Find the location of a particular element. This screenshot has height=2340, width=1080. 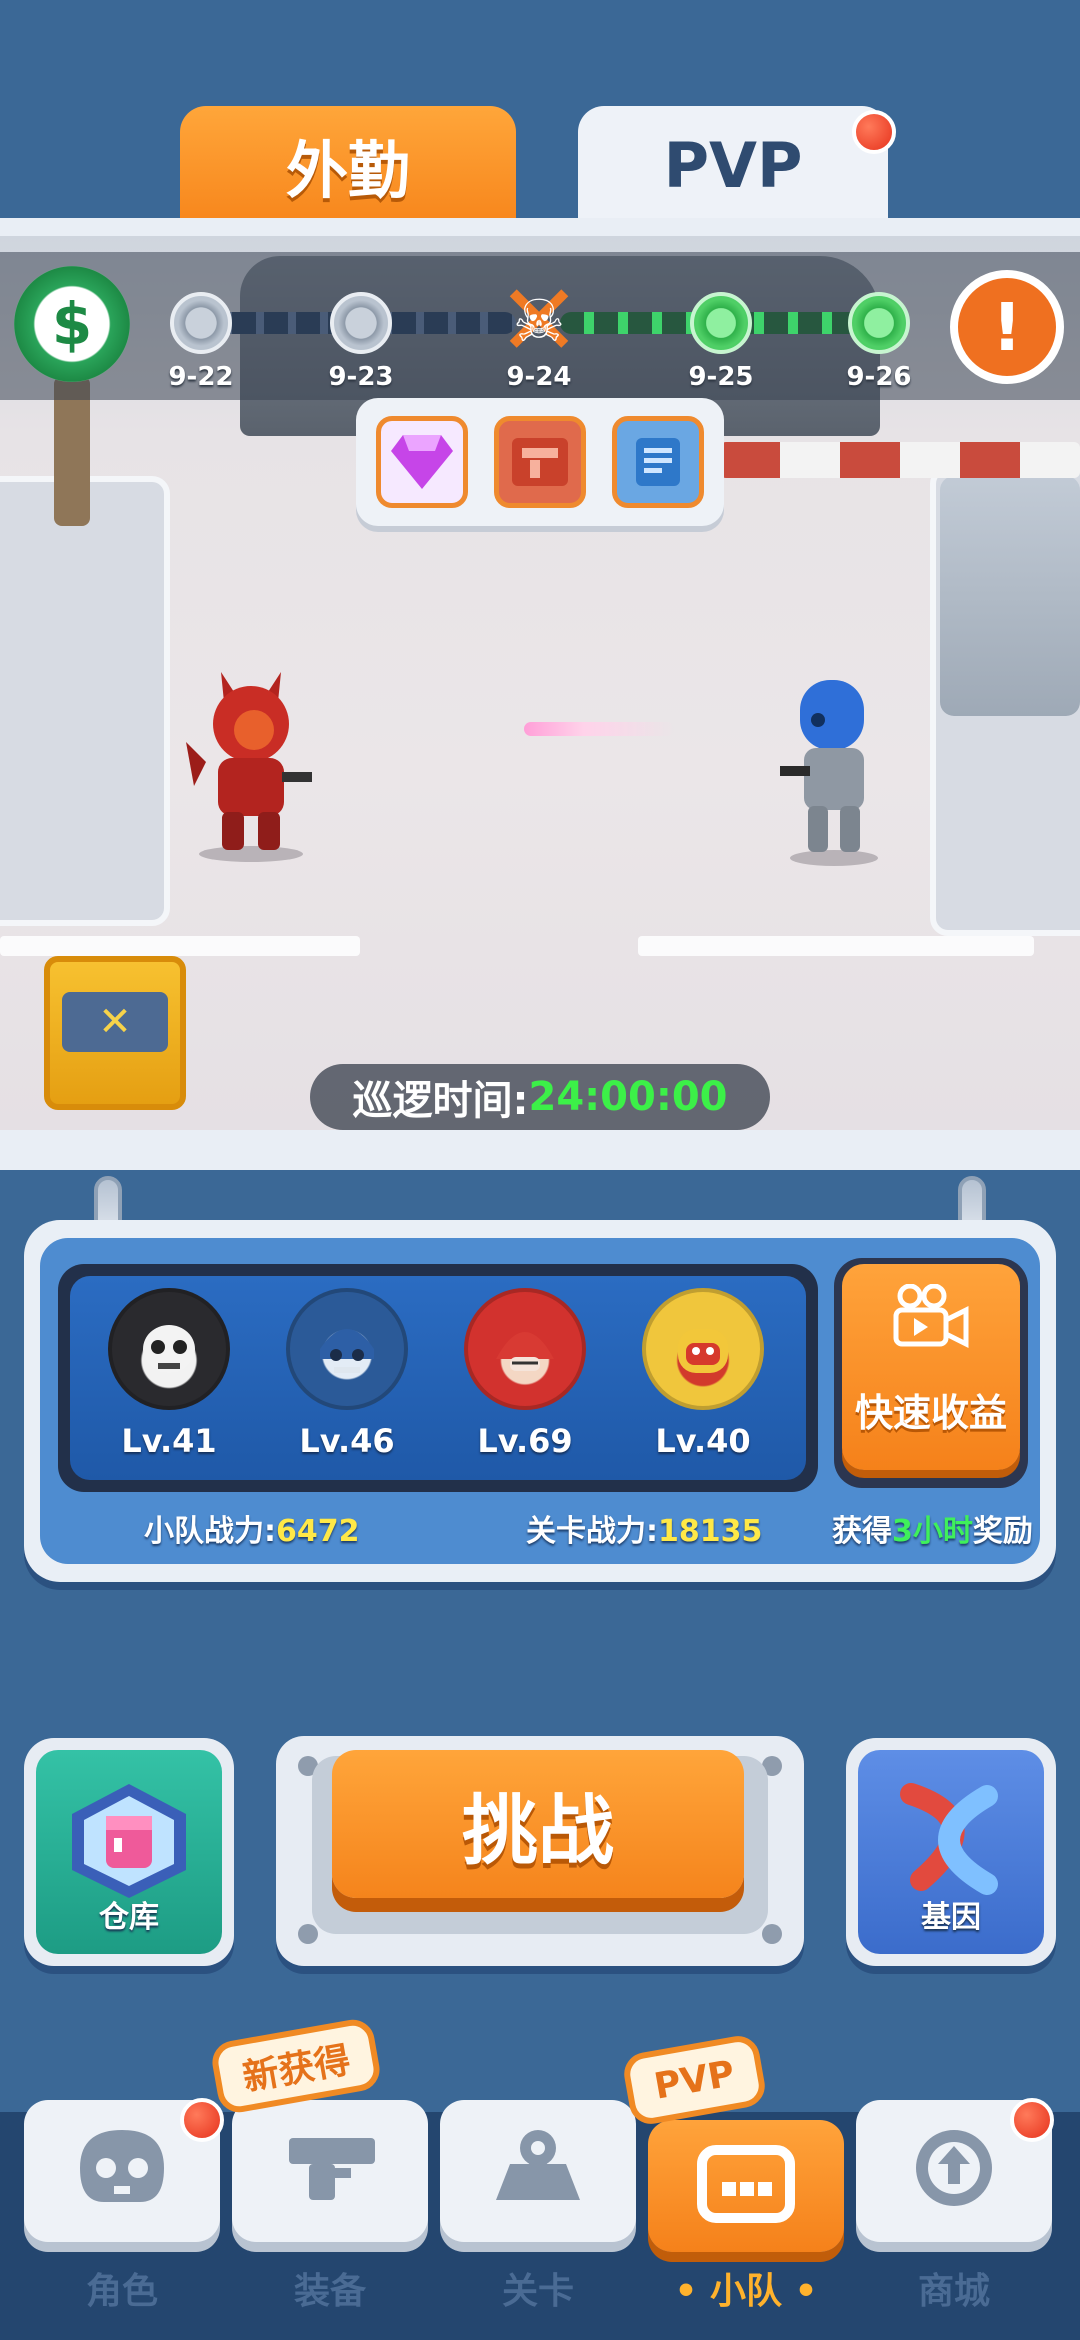

patrol-timer-value: 24:00:00 is located at coordinates (628, 1097).